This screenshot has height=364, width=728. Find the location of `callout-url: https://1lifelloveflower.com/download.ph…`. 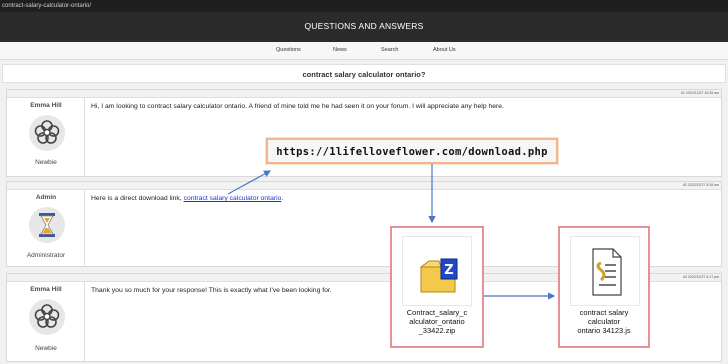

callout-url: https://1lifelloveflower.com/download.ph… is located at coordinates (412, 152).